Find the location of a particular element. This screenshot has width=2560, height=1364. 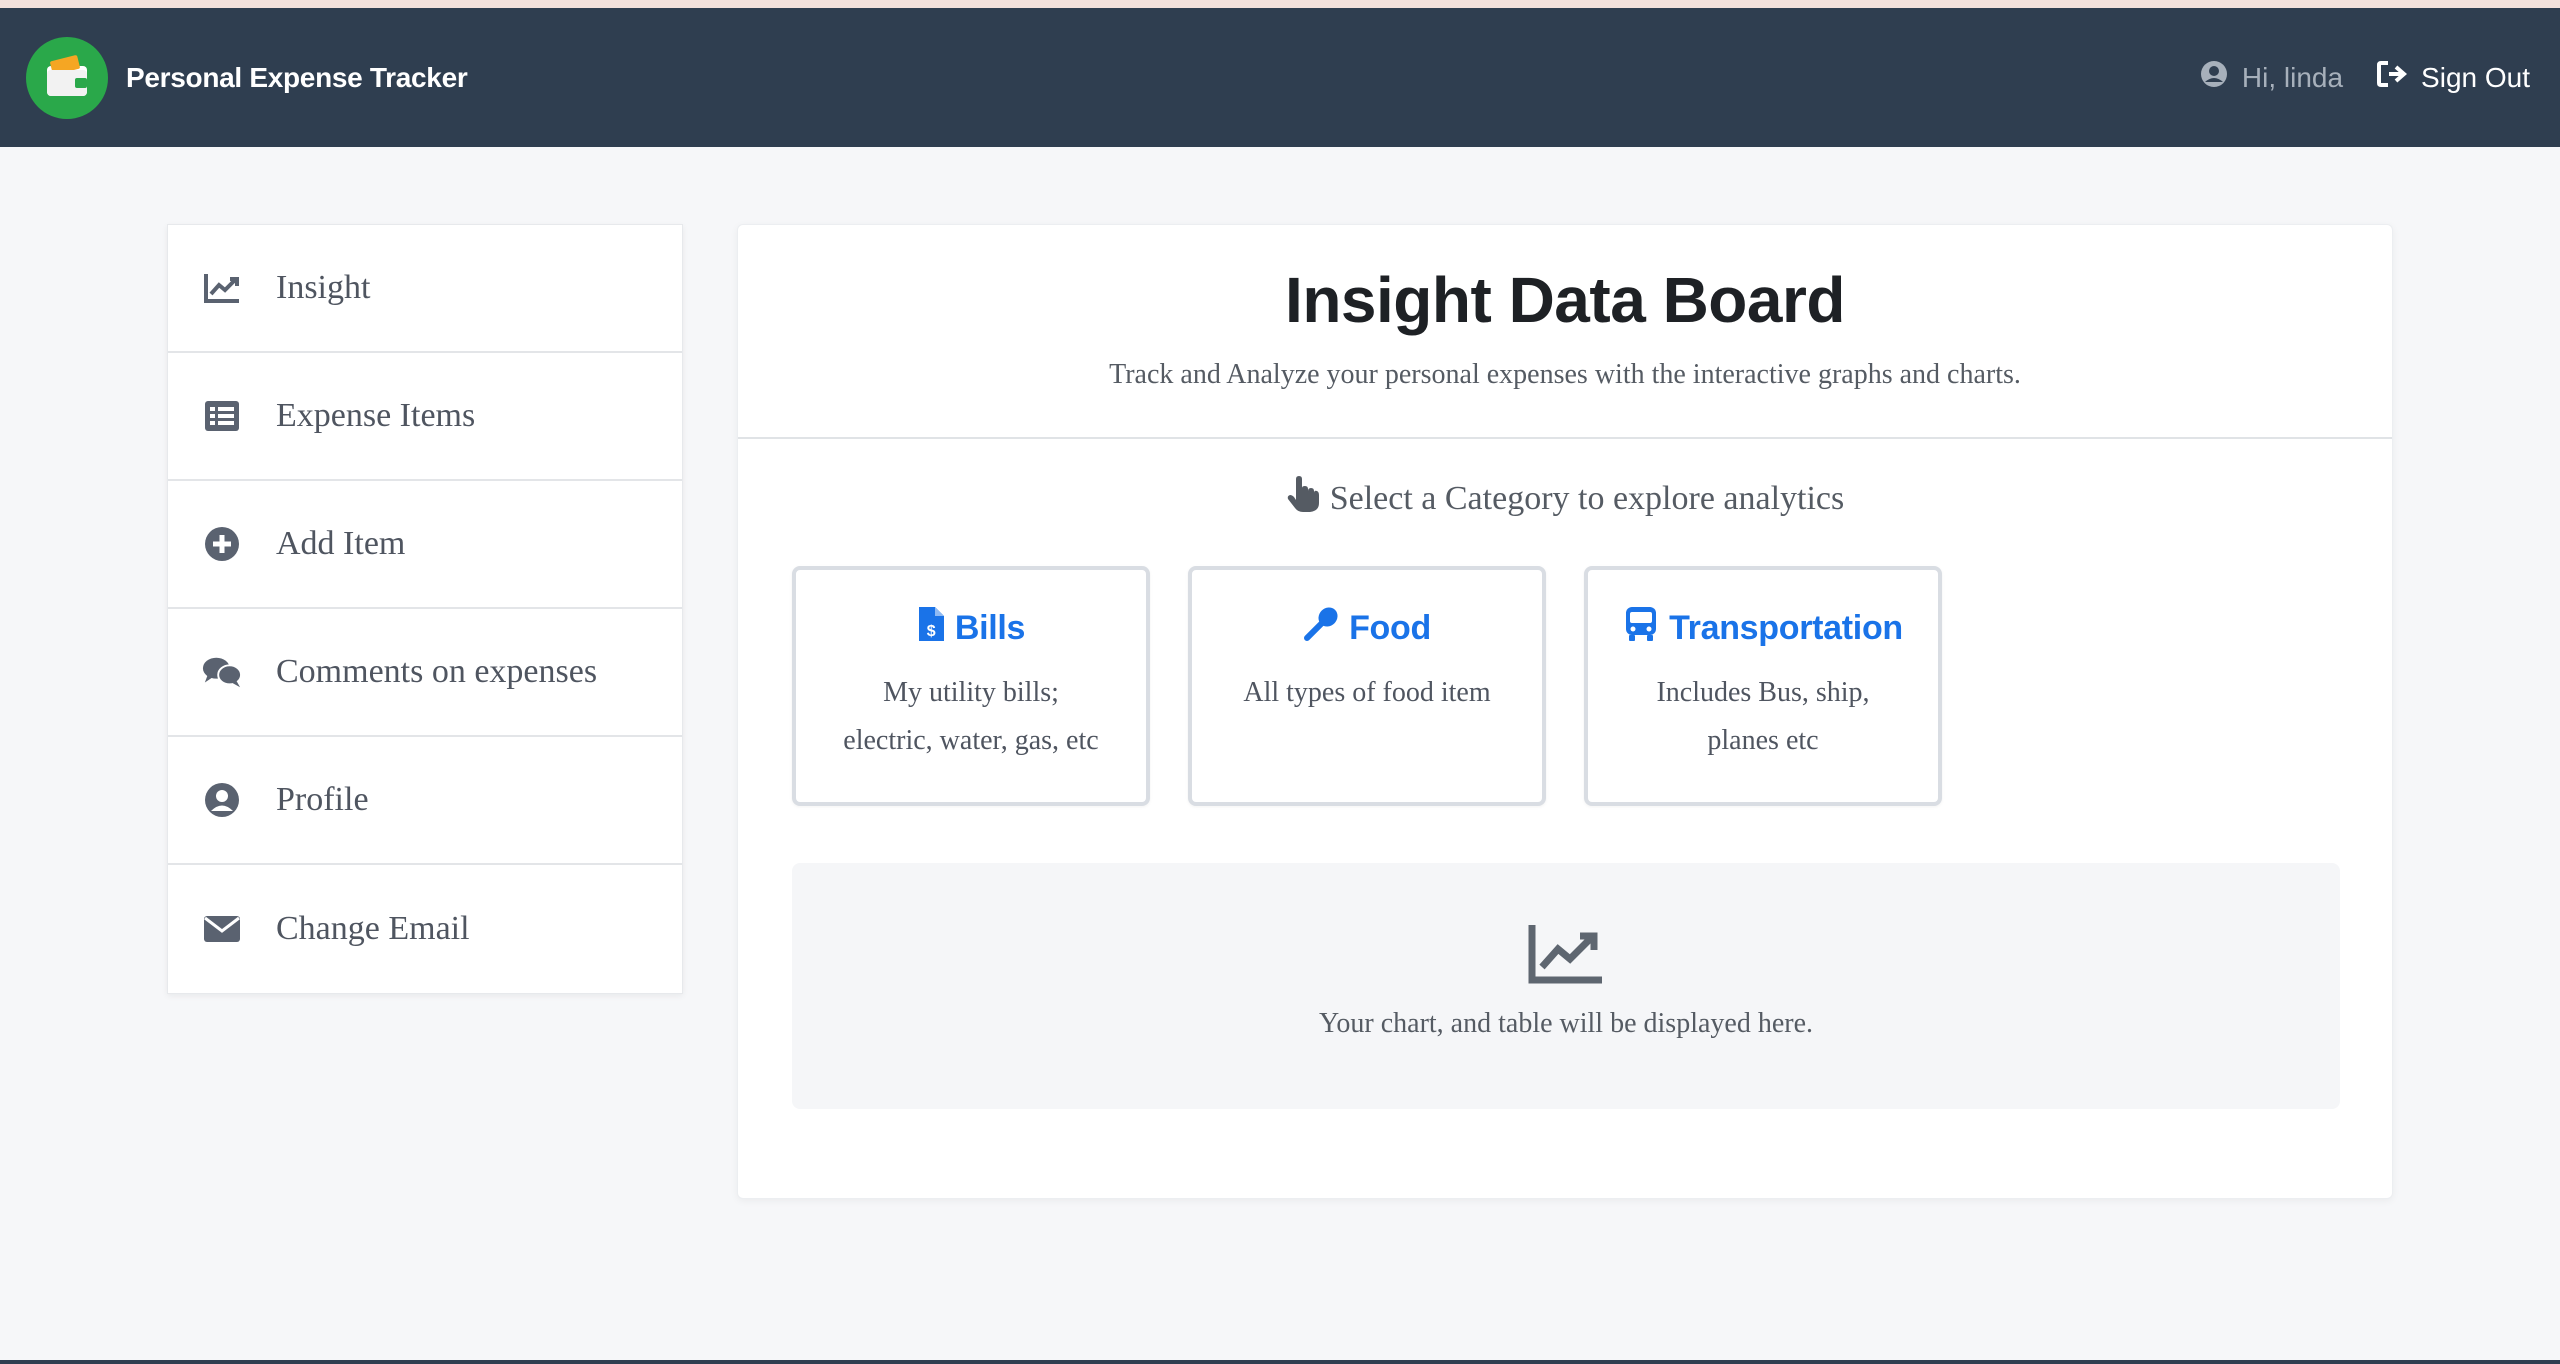

sidebar-item-label: Comments on expenses is located at coordinates (437, 671).